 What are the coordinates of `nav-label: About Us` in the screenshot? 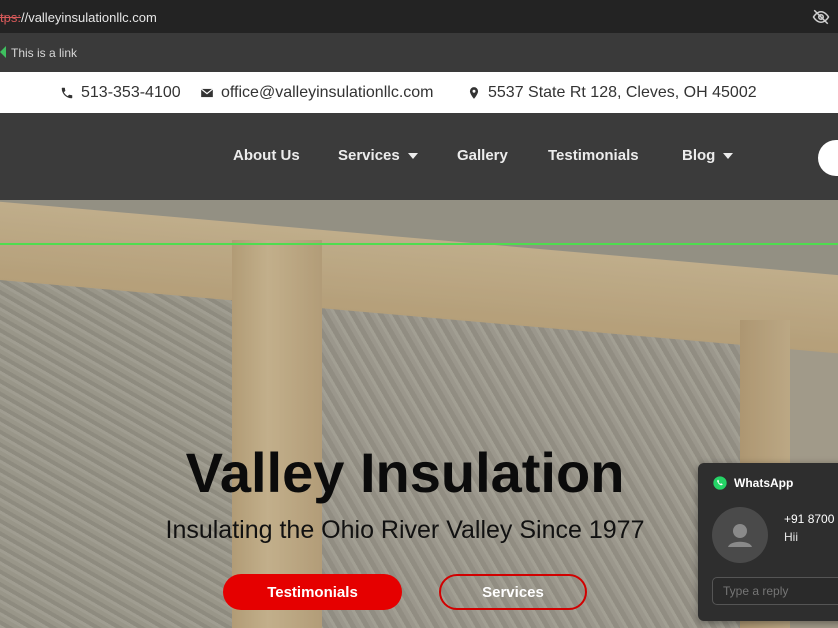 It's located at (266, 155).